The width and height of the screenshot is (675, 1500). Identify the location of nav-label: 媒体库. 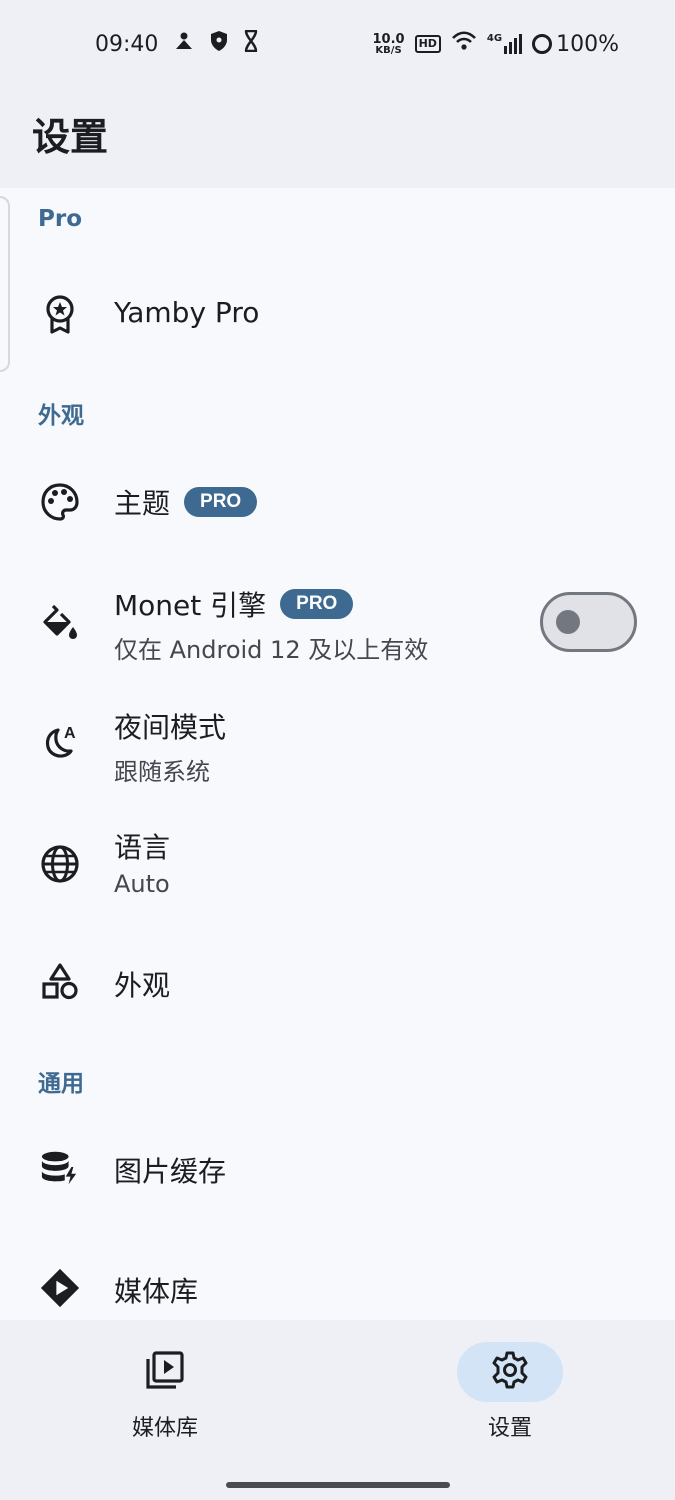
(164, 1428).